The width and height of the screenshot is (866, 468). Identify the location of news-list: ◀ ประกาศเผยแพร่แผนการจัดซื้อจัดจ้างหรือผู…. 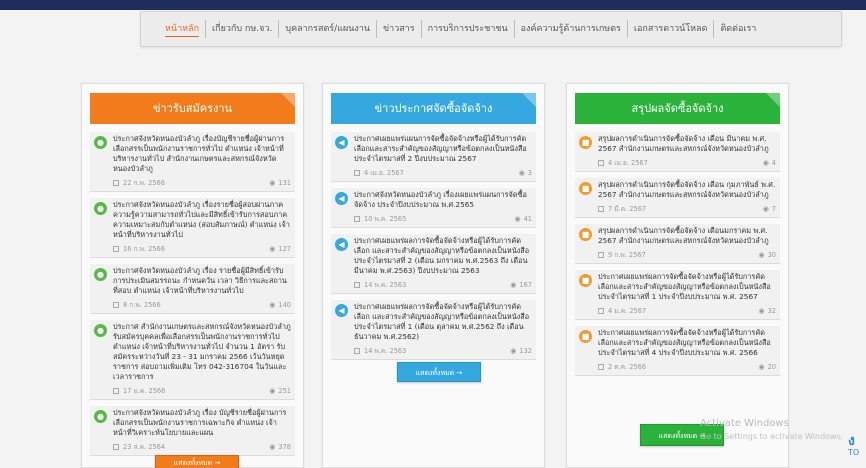
(433, 249).